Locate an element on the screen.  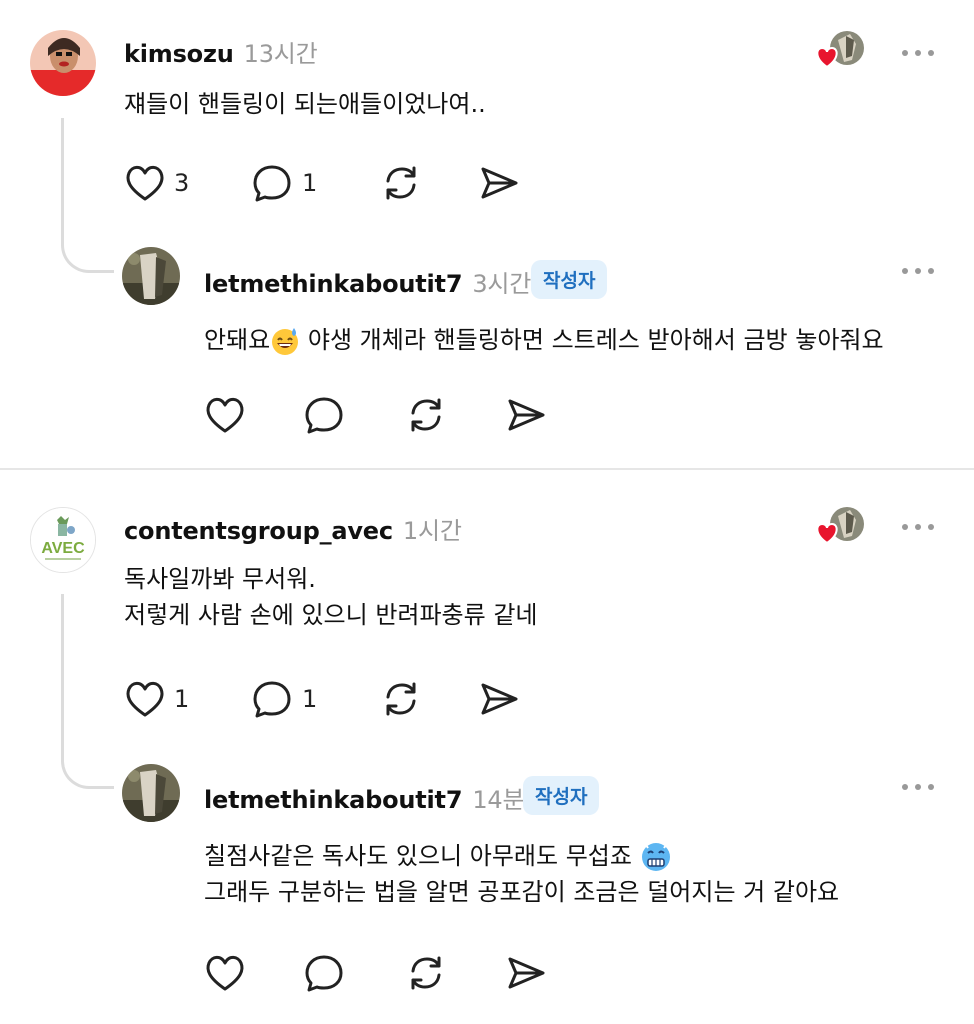
grinning-sweat-emoji-icon is located at coordinates (285, 341).